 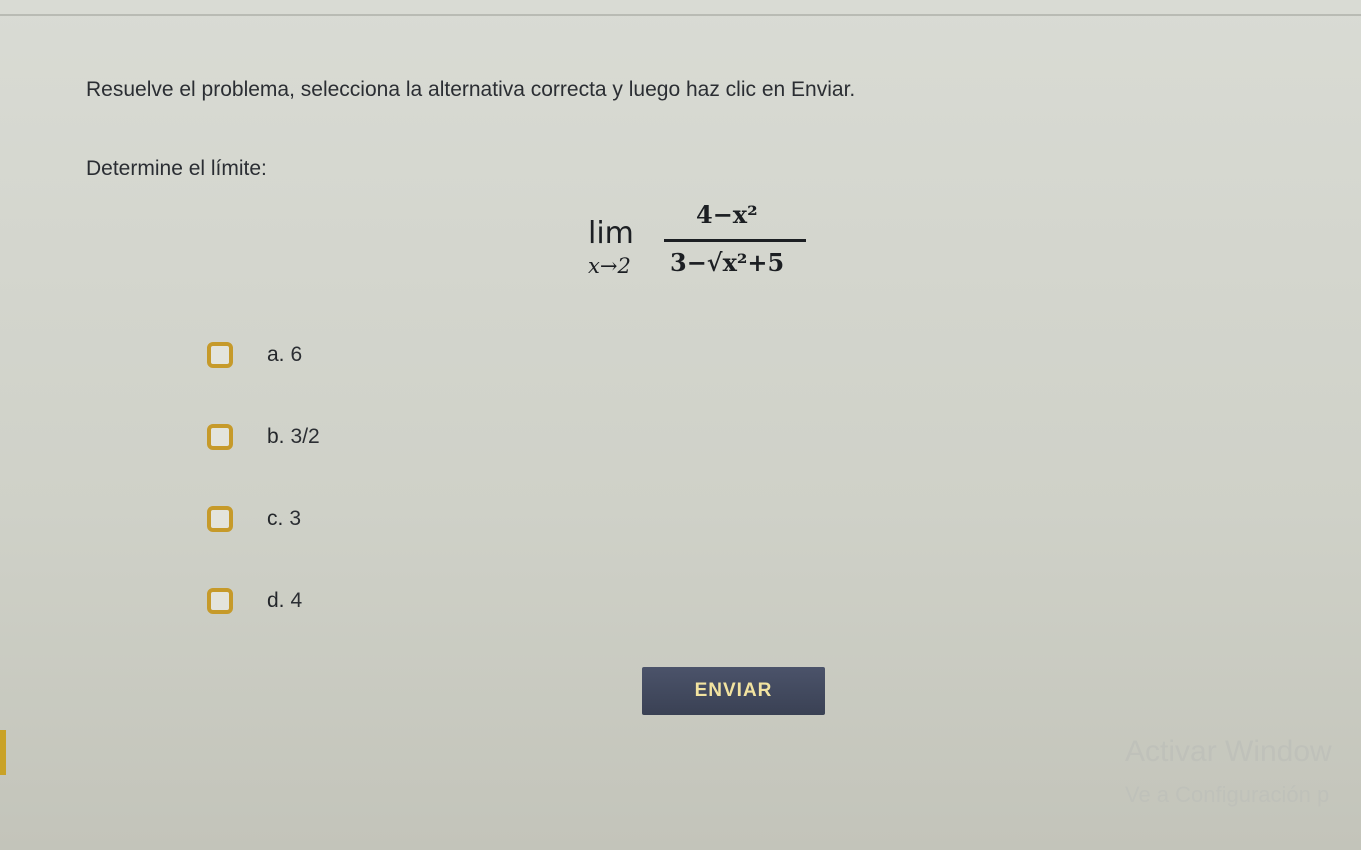 I want to click on lim-subscript: x→2, so click(x=609, y=266).